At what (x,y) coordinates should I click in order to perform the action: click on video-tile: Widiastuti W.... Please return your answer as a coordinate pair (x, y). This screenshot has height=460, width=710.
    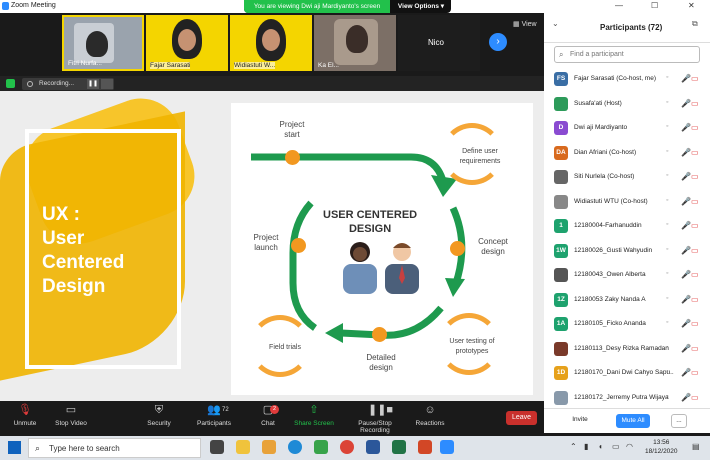
    Looking at the image, I should click on (271, 43).